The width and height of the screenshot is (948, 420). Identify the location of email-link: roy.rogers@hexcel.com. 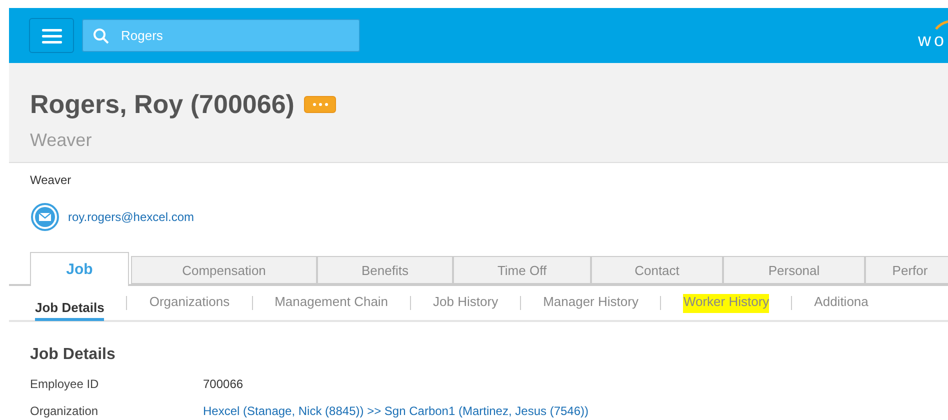
(131, 217).